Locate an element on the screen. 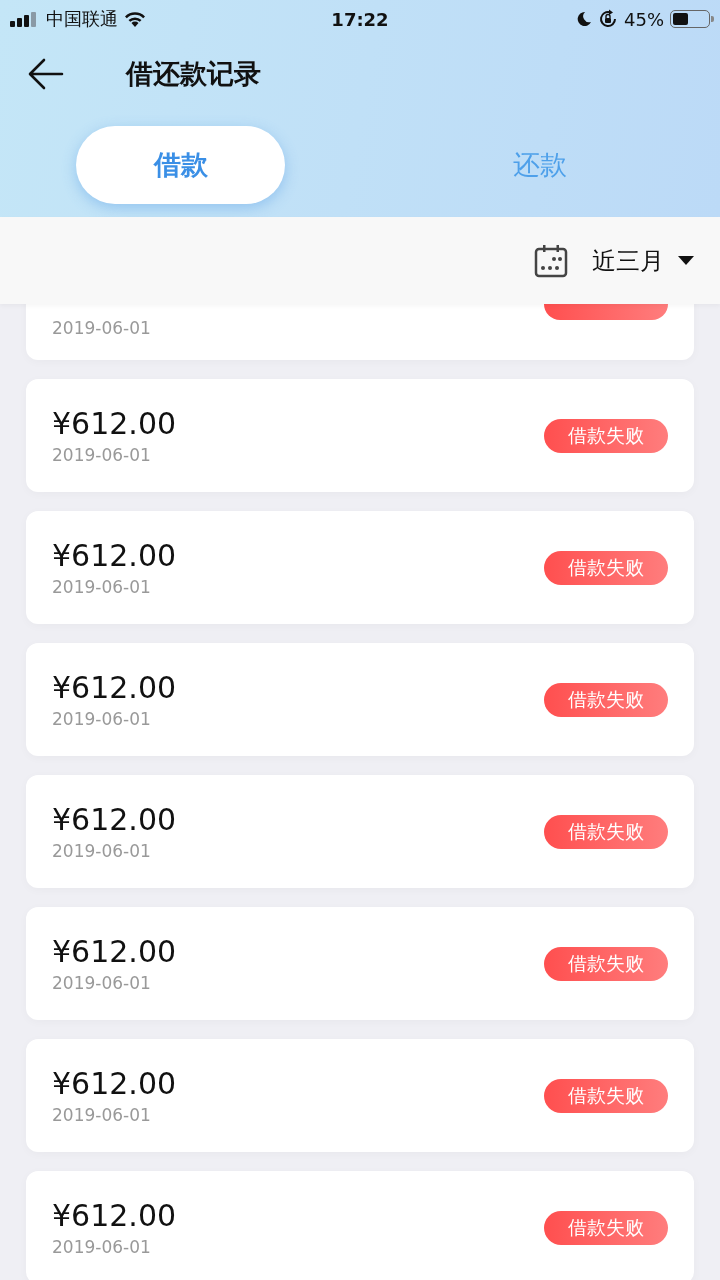 The image size is (720, 1280). page-title: 借还款记录 is located at coordinates (193, 74).